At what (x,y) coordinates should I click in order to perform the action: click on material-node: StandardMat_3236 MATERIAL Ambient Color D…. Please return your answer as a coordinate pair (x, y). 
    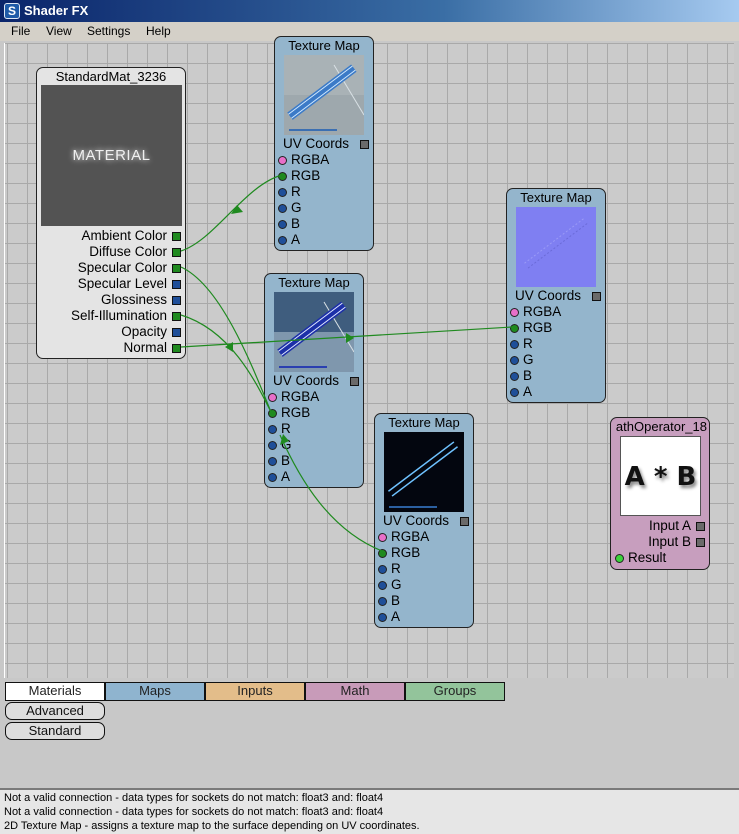
    Looking at the image, I should click on (111, 213).